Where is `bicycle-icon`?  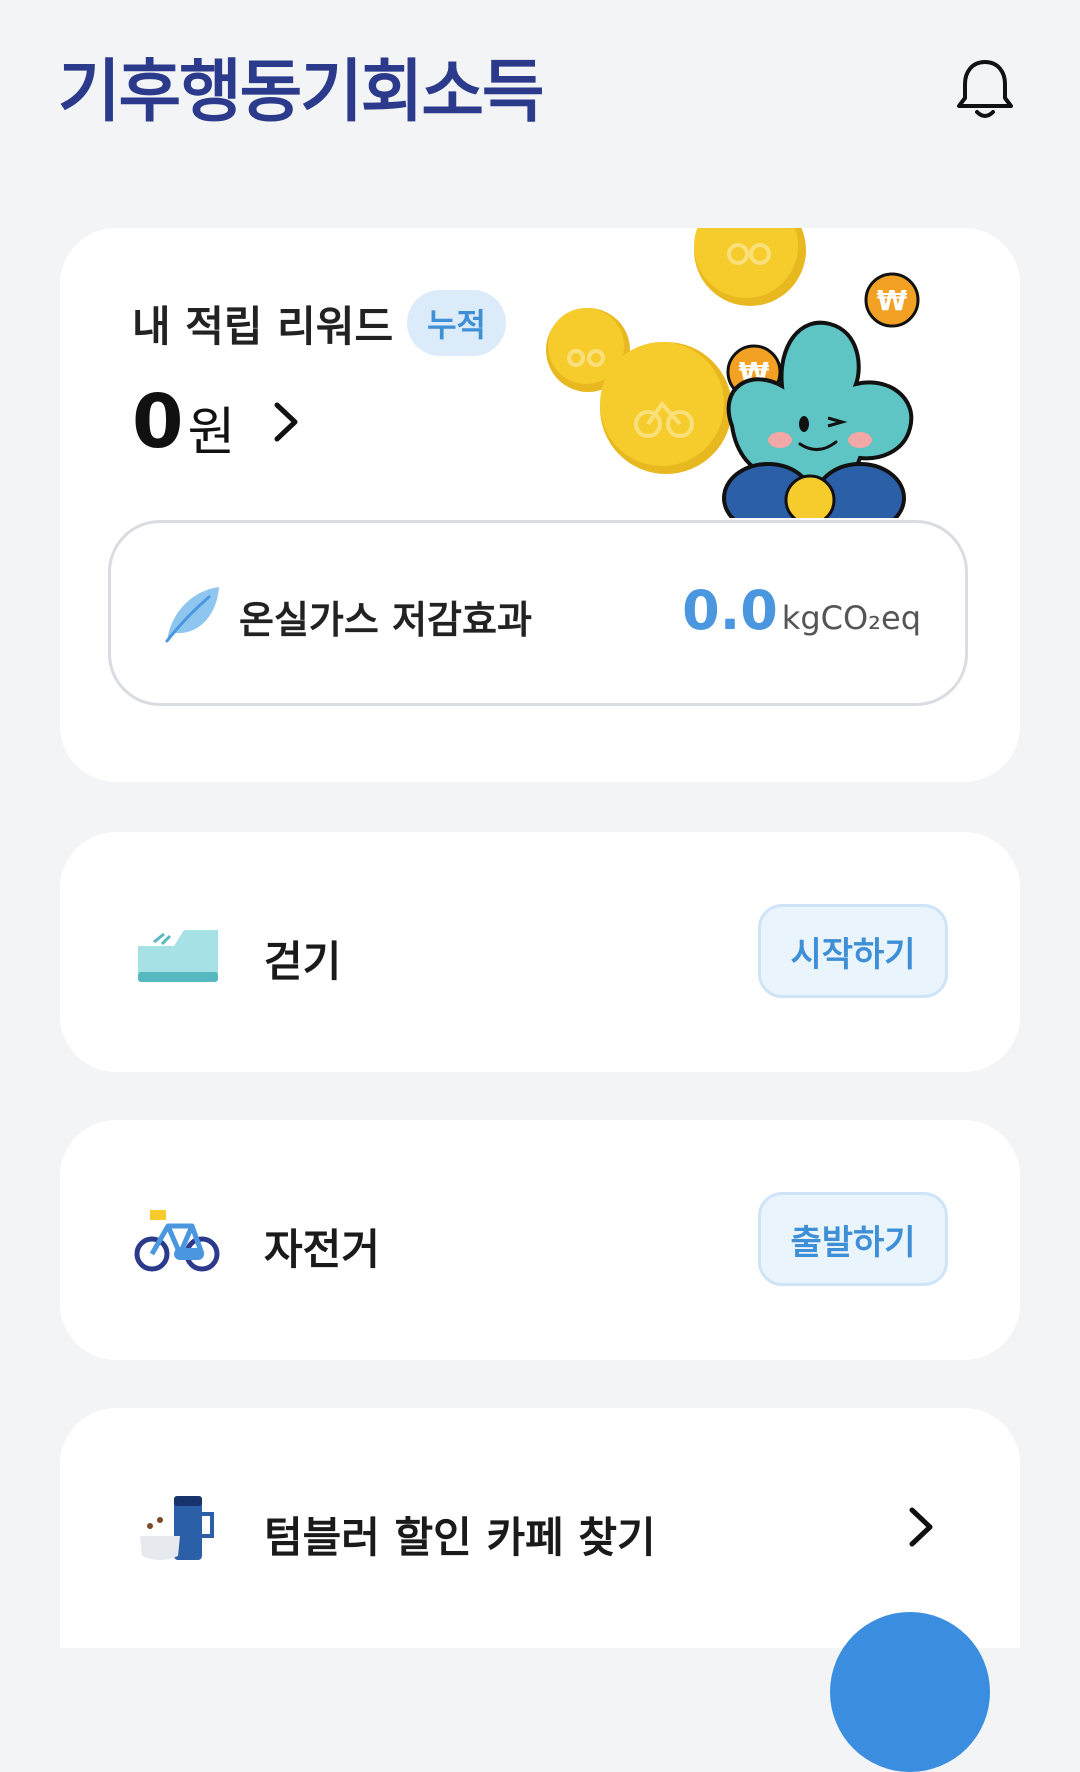
bicycle-icon is located at coordinates (177, 1241).